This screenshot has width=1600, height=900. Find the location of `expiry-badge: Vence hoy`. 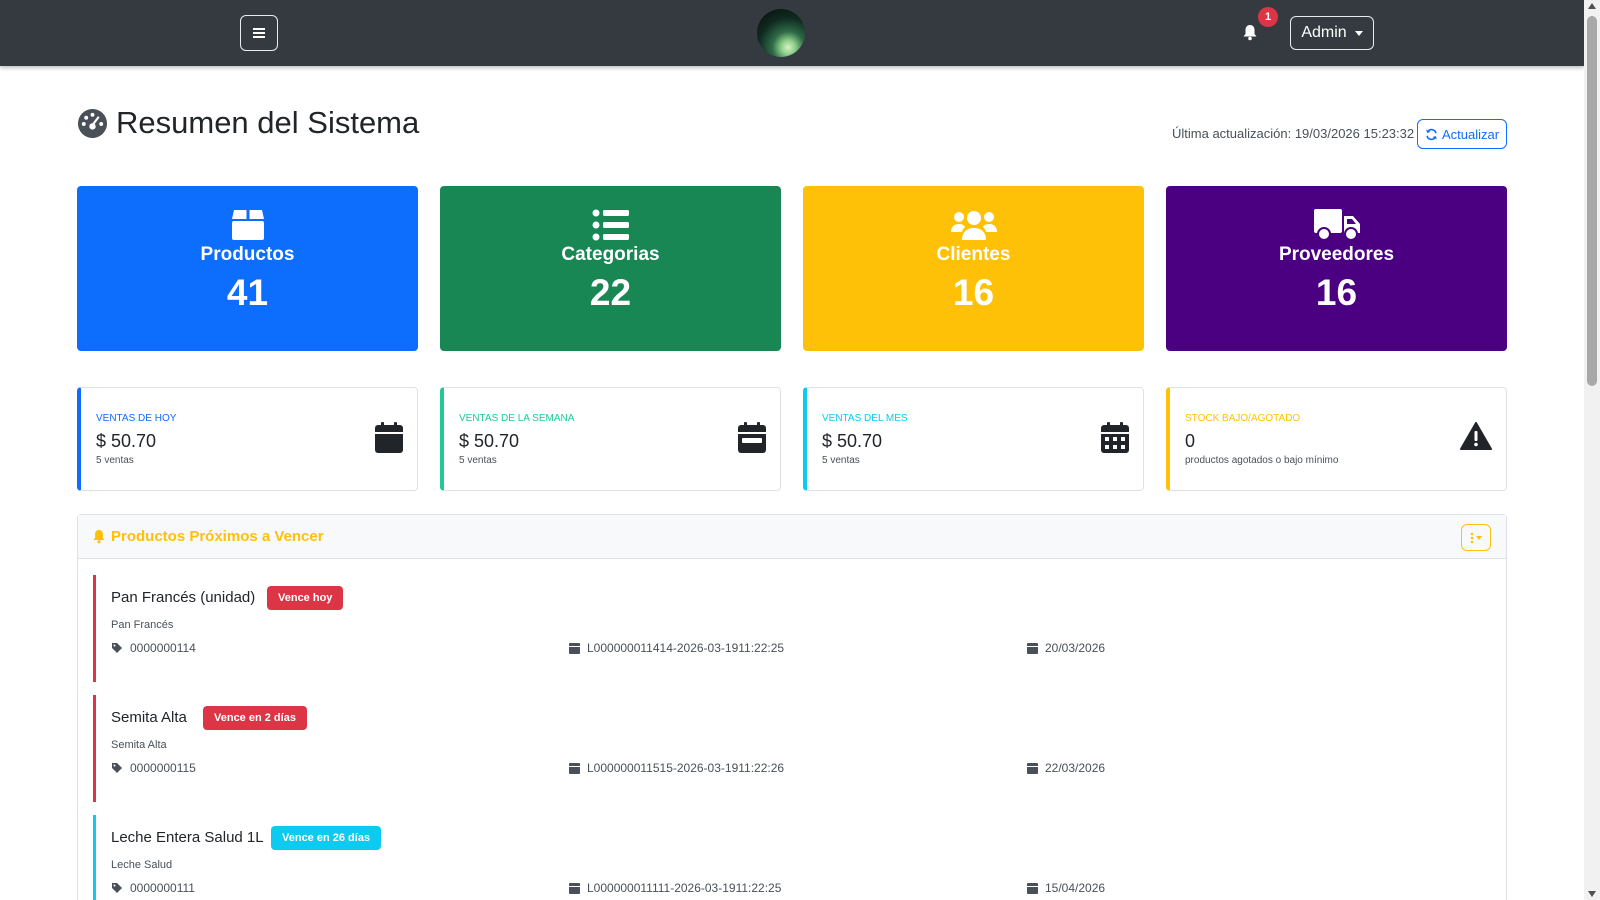

expiry-badge: Vence hoy is located at coordinates (305, 598).